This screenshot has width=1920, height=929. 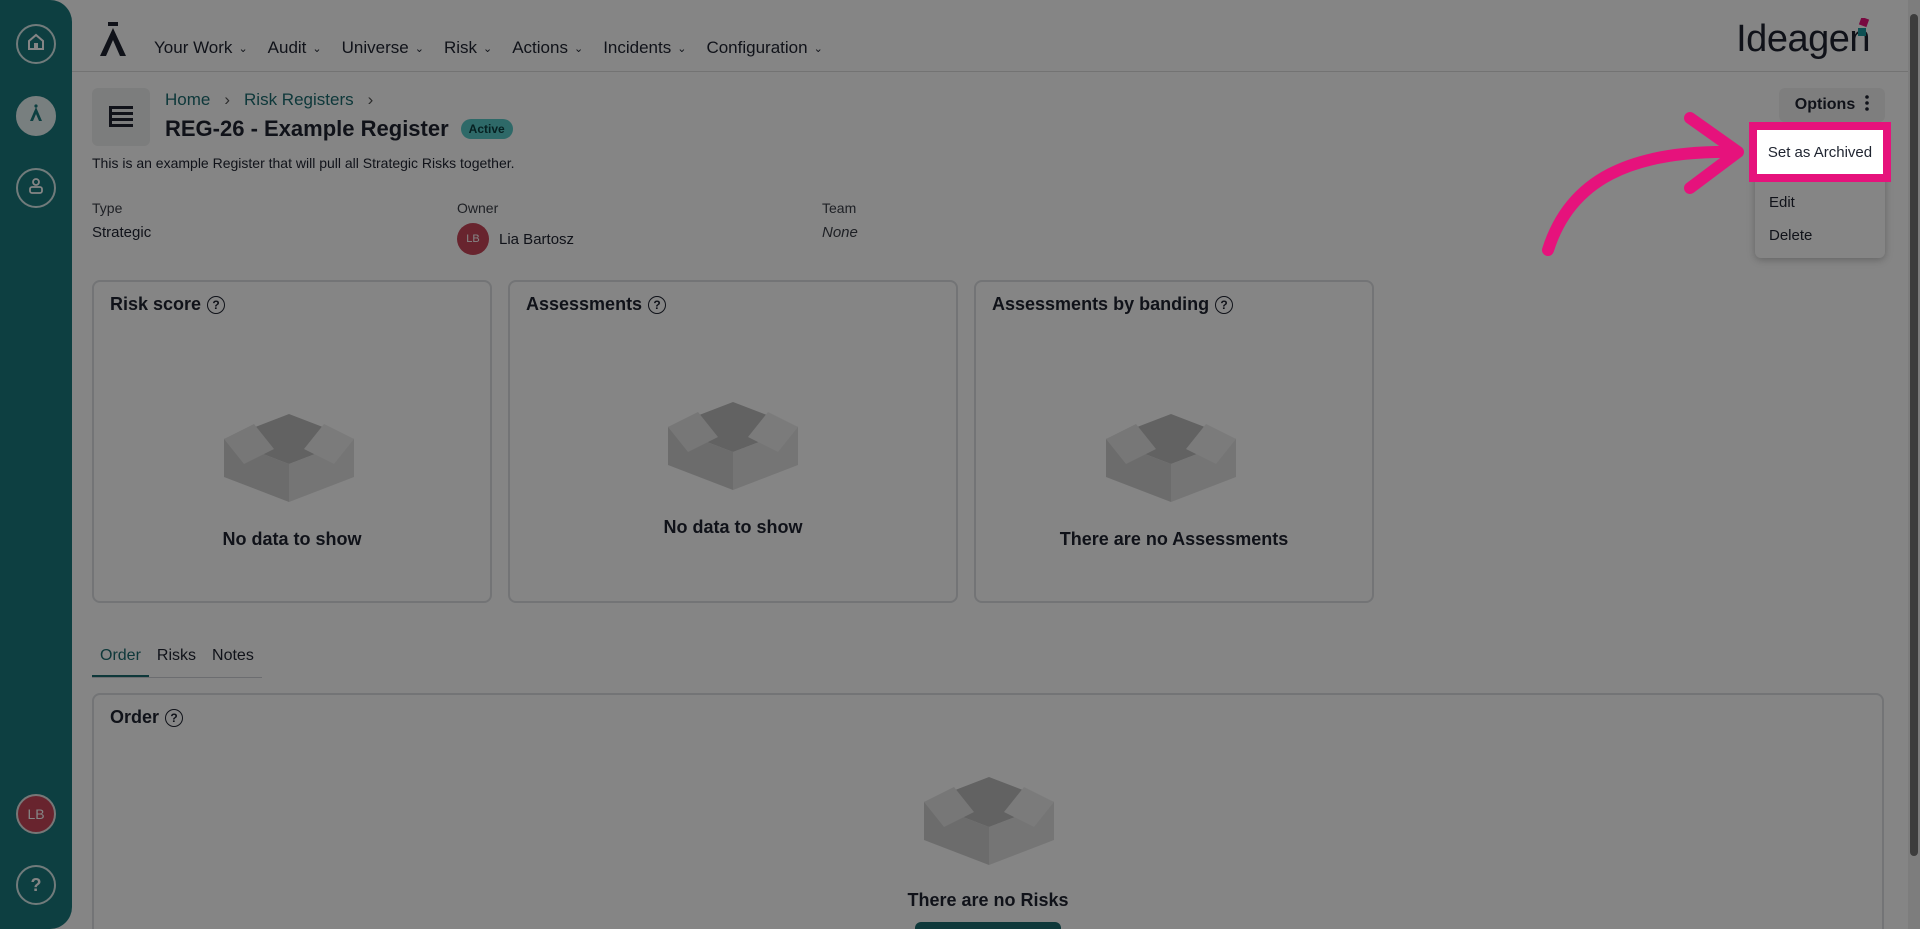 What do you see at coordinates (988, 900) in the screenshot?
I see `empty-message: There are no Risks` at bounding box center [988, 900].